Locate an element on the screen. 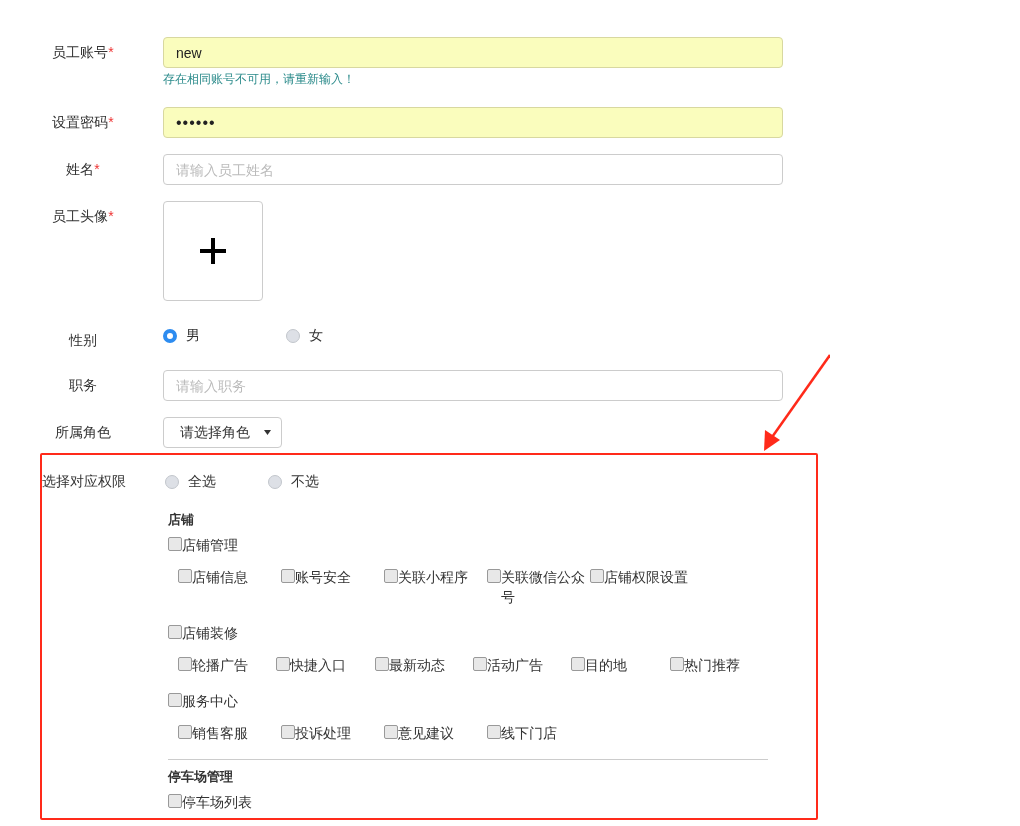  field-label: 员工头像 is located at coordinates (80, 216).